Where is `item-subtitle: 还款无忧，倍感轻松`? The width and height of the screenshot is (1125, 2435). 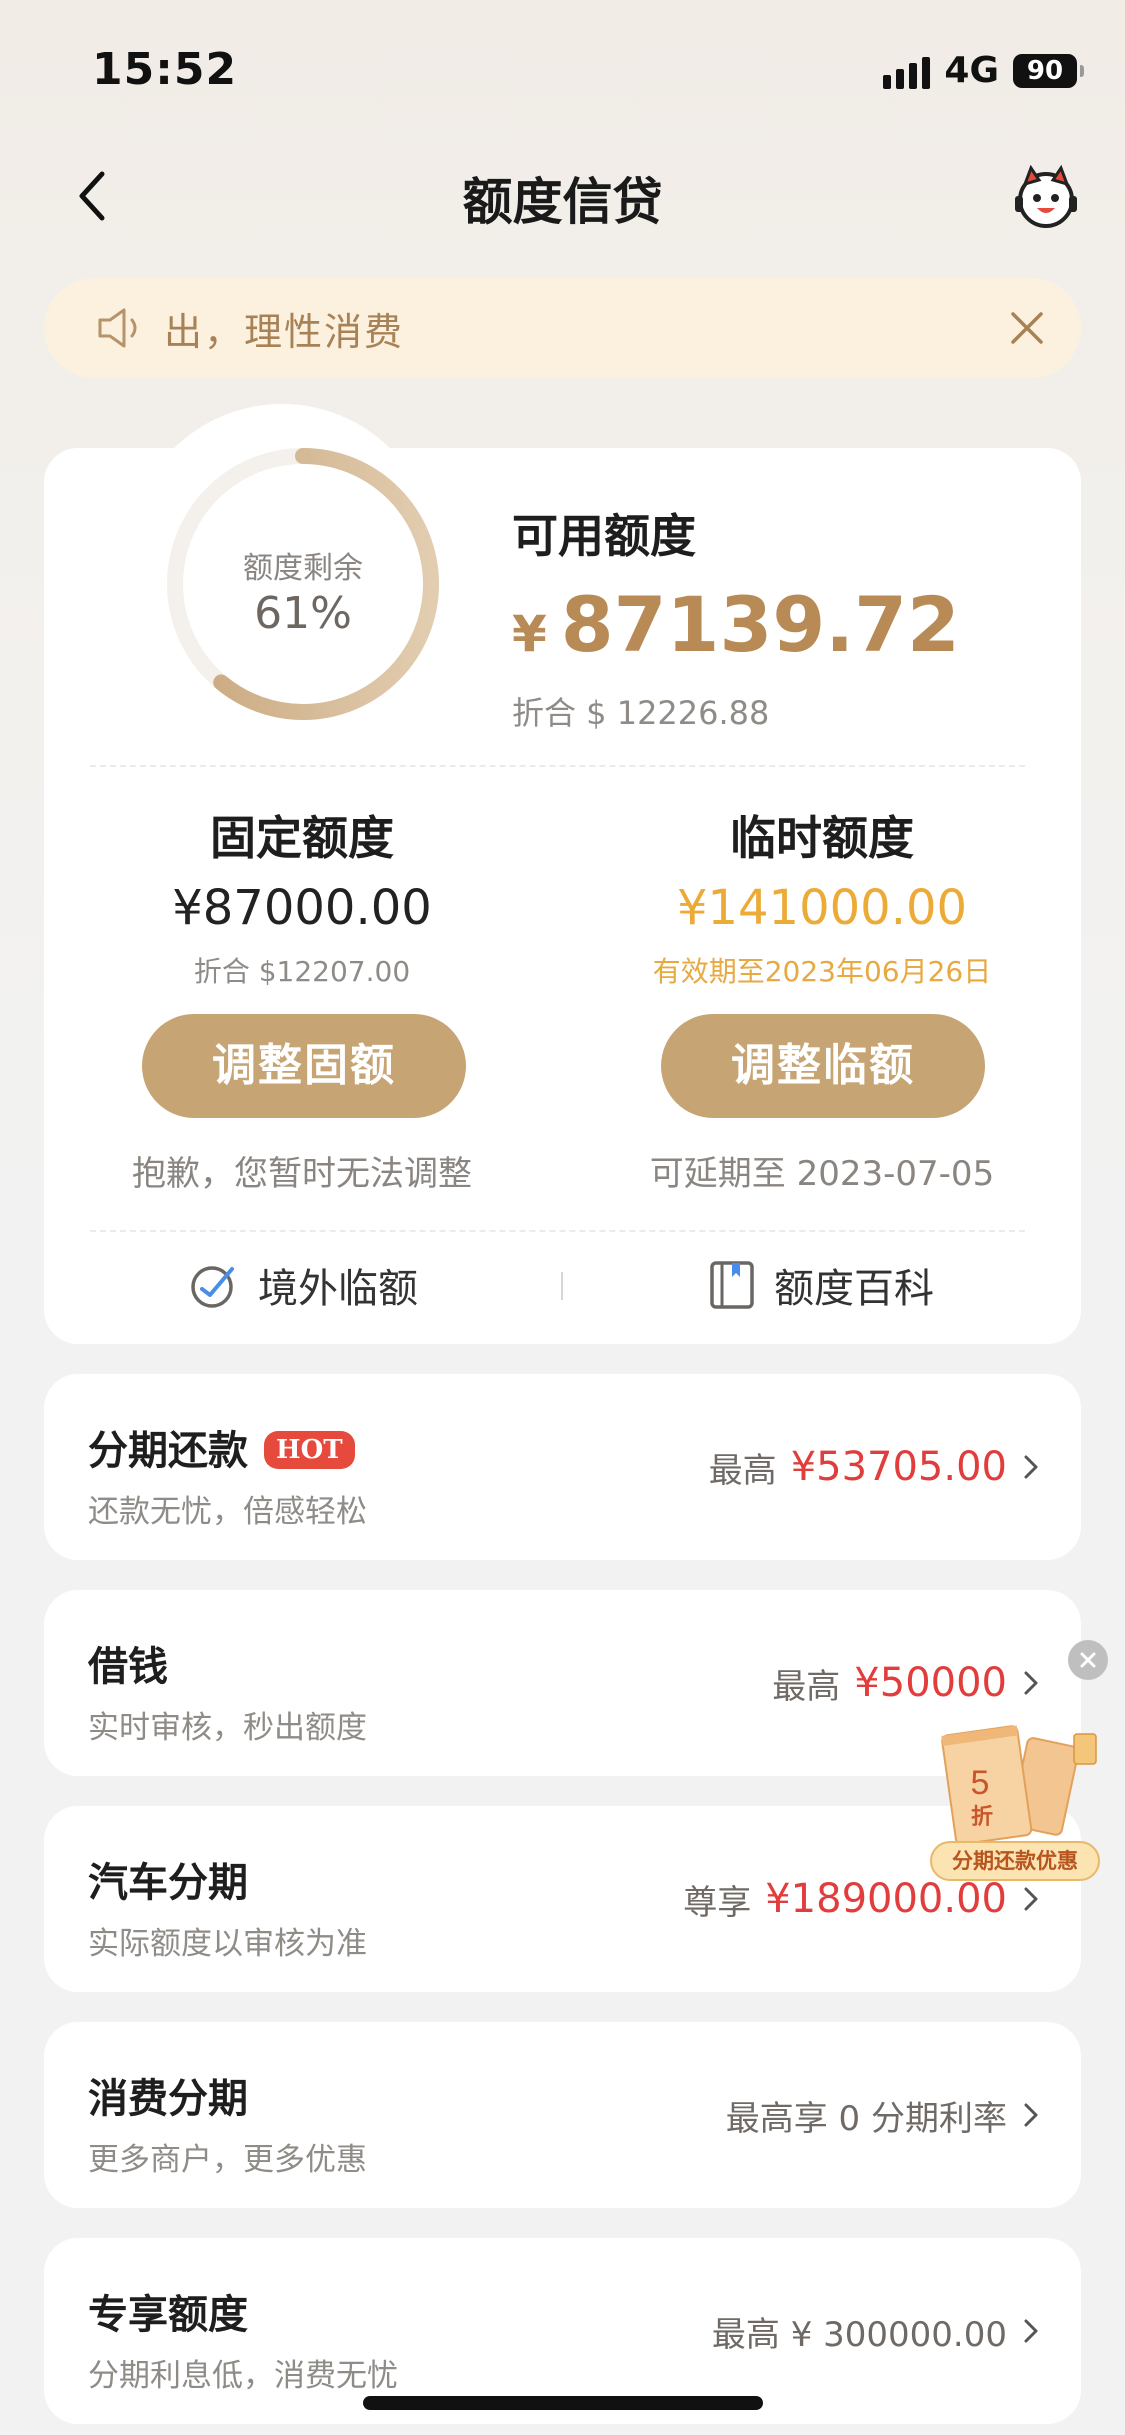
item-subtitle: 还款无忧，倍感轻松 is located at coordinates (227, 1512).